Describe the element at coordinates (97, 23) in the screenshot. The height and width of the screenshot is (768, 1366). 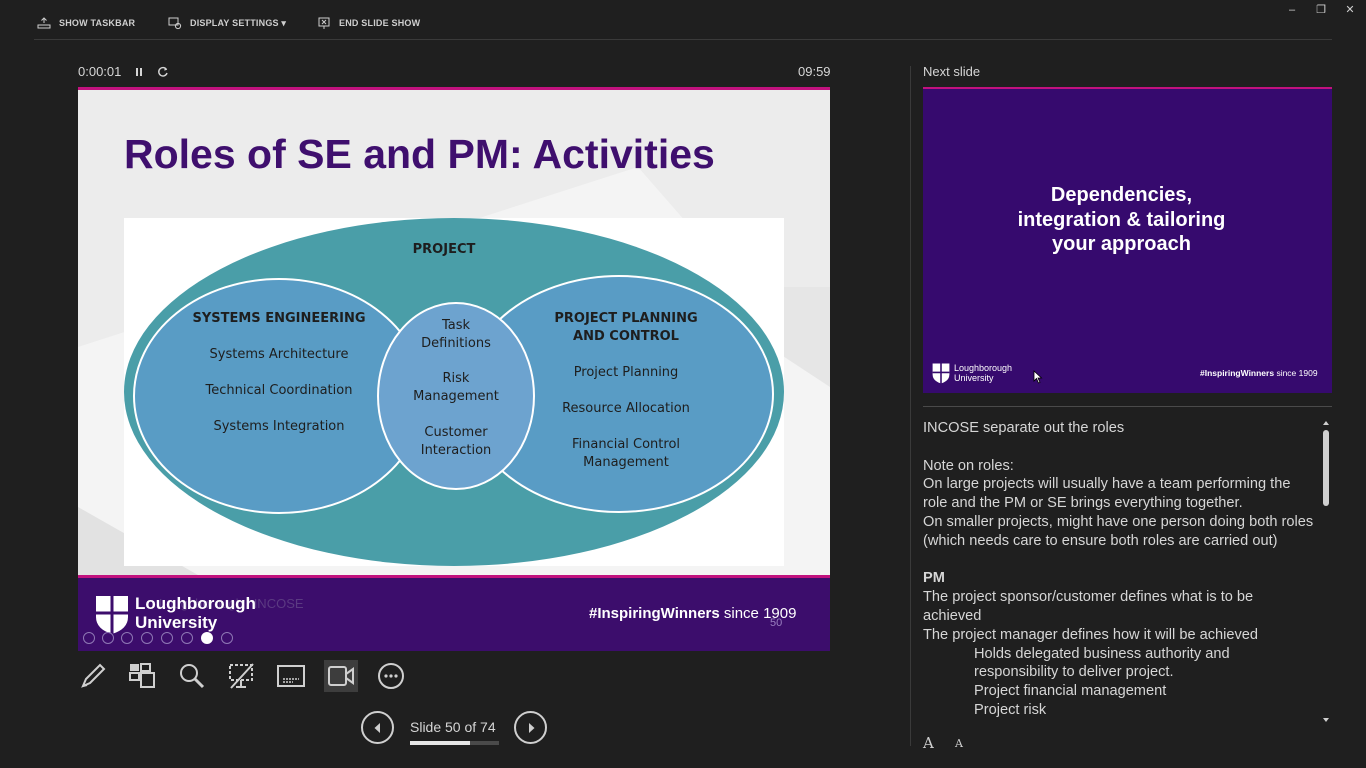
I see `show-taskbar-label: SHOW TASKBAR` at that location.